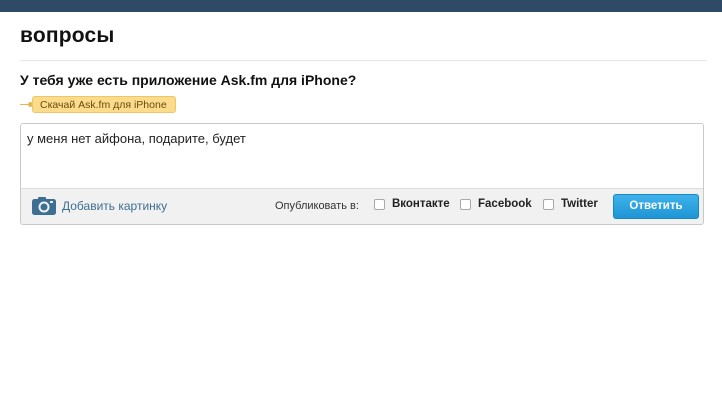 Image resolution: width=722 pixels, height=404 pixels. Describe the element at coordinates (114, 206) in the screenshot. I see `add-image-label: Добавить картинку` at that location.